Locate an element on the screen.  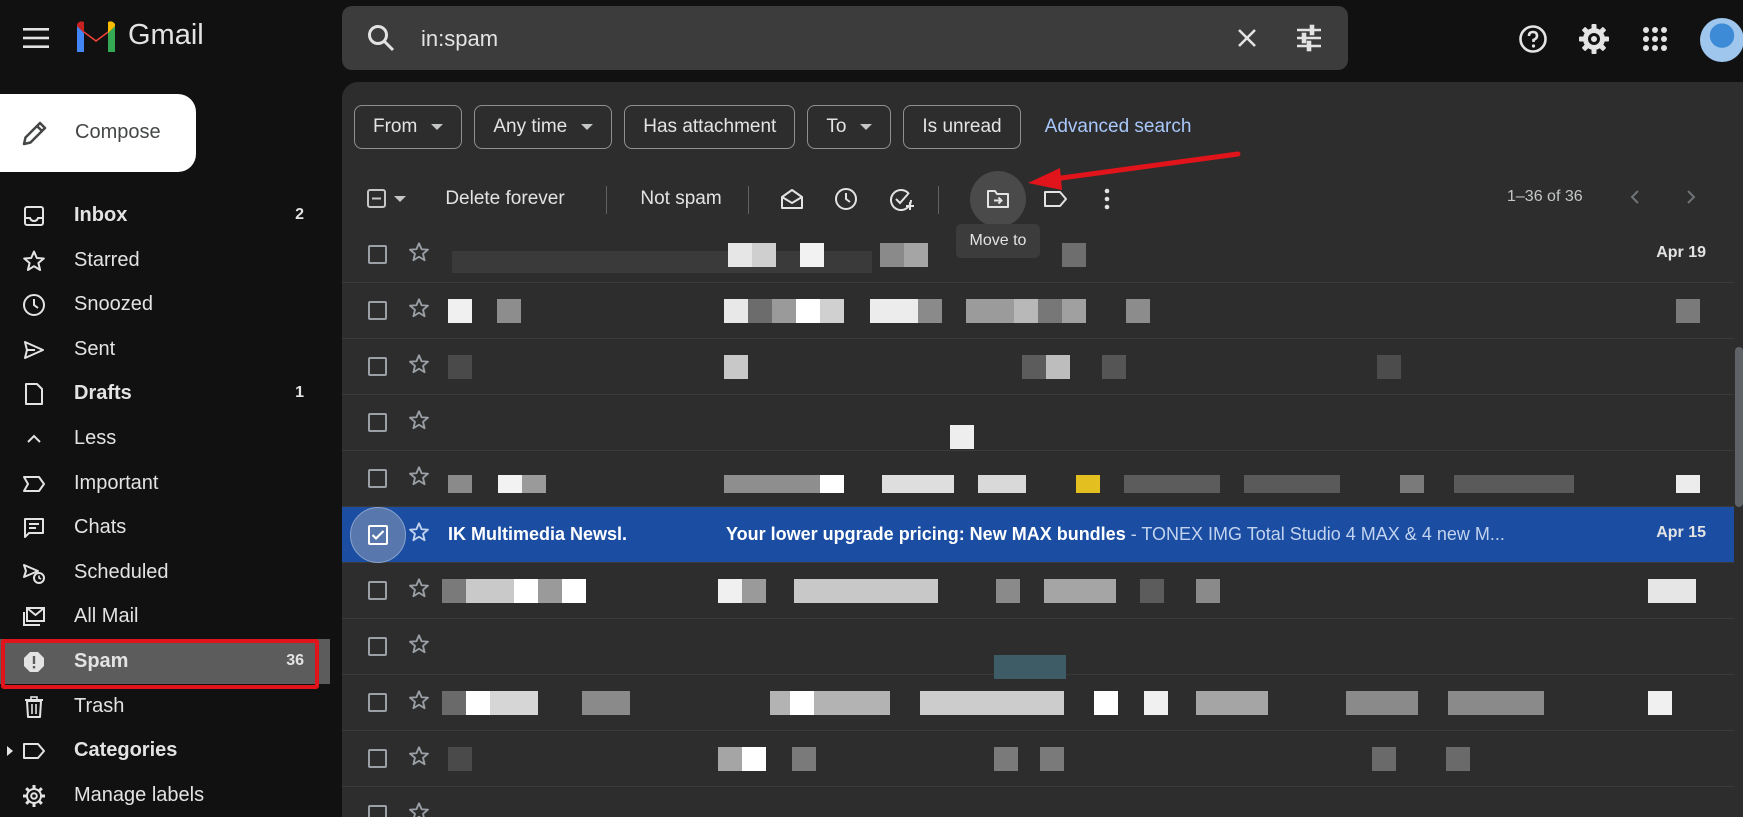
gmail-logo: Gmail is located at coordinates (139, 35).